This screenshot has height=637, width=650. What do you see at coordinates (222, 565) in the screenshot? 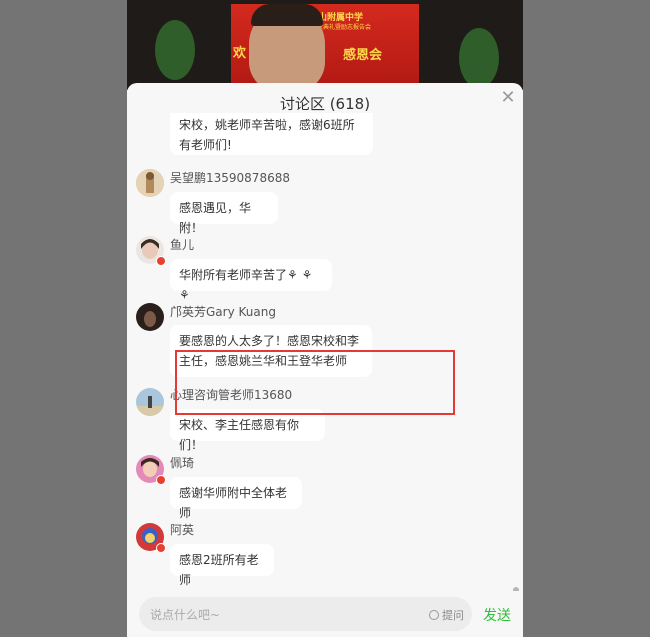
I see `message-bubble: 感恩2班所有老师` at bounding box center [222, 565].